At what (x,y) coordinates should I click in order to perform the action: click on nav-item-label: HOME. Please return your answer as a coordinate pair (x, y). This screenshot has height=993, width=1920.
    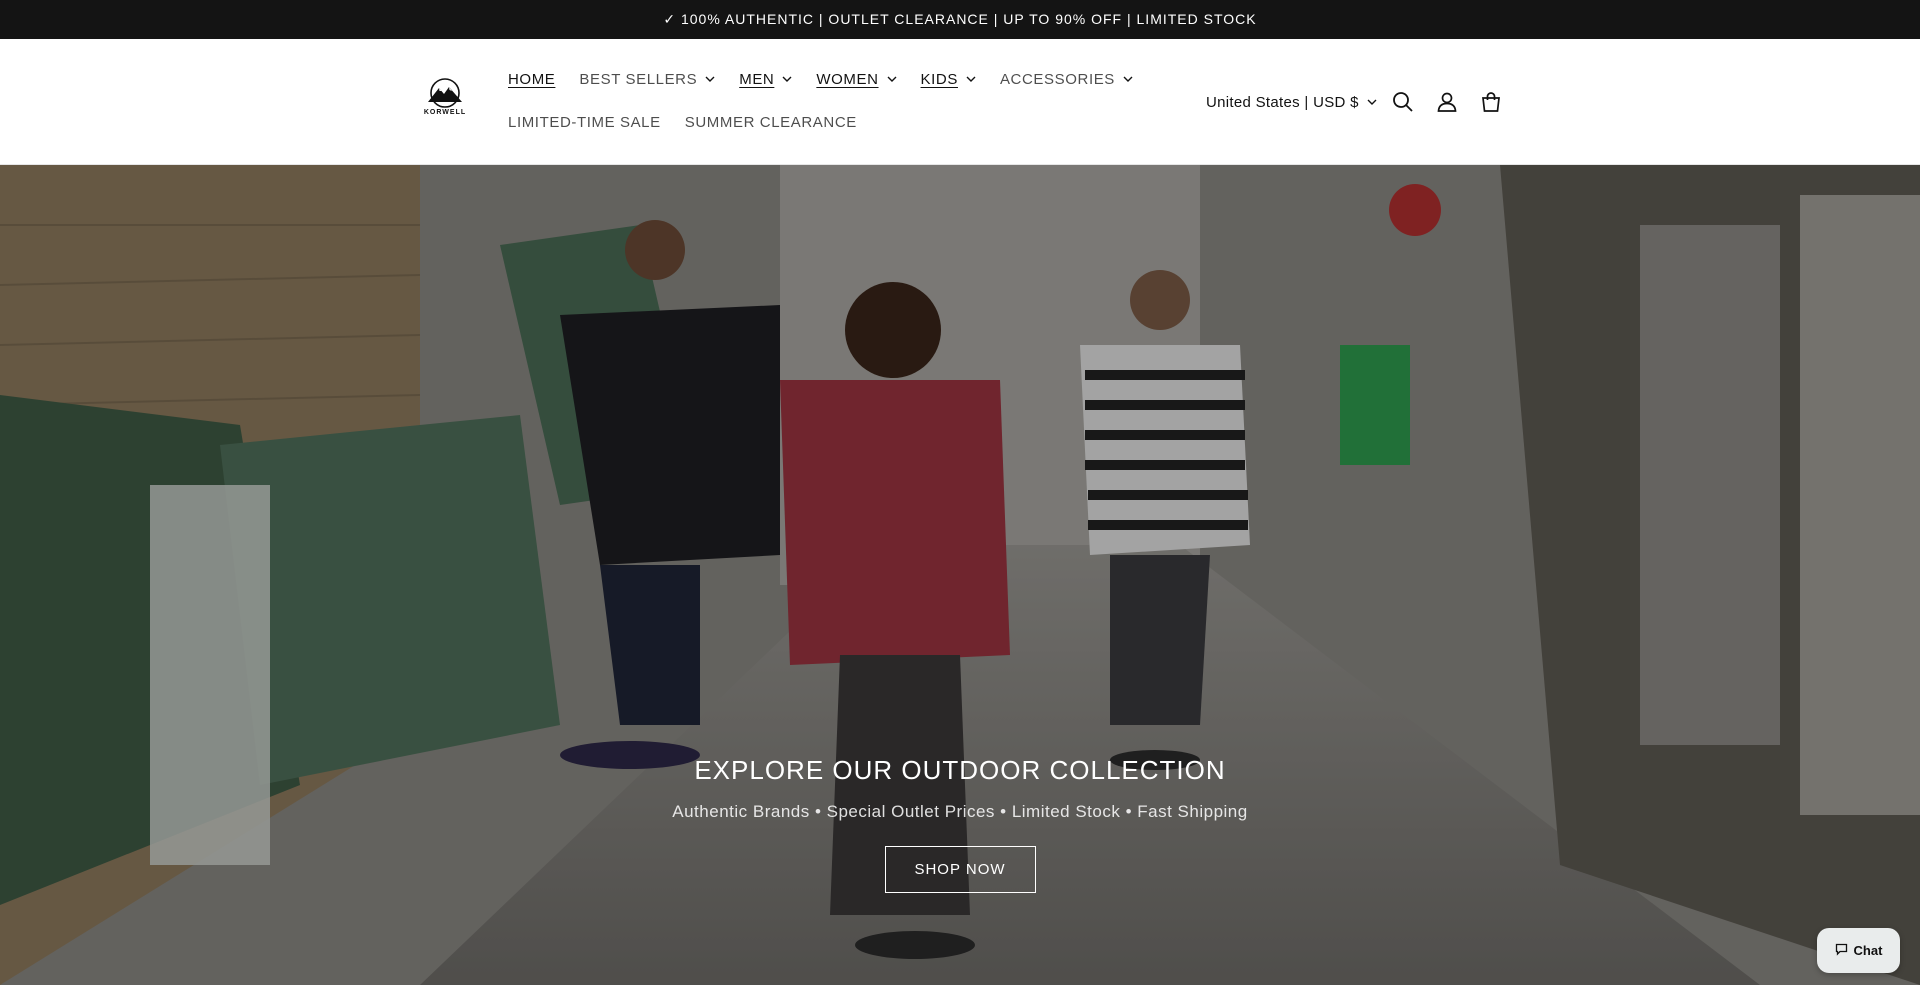
    Looking at the image, I should click on (532, 79).